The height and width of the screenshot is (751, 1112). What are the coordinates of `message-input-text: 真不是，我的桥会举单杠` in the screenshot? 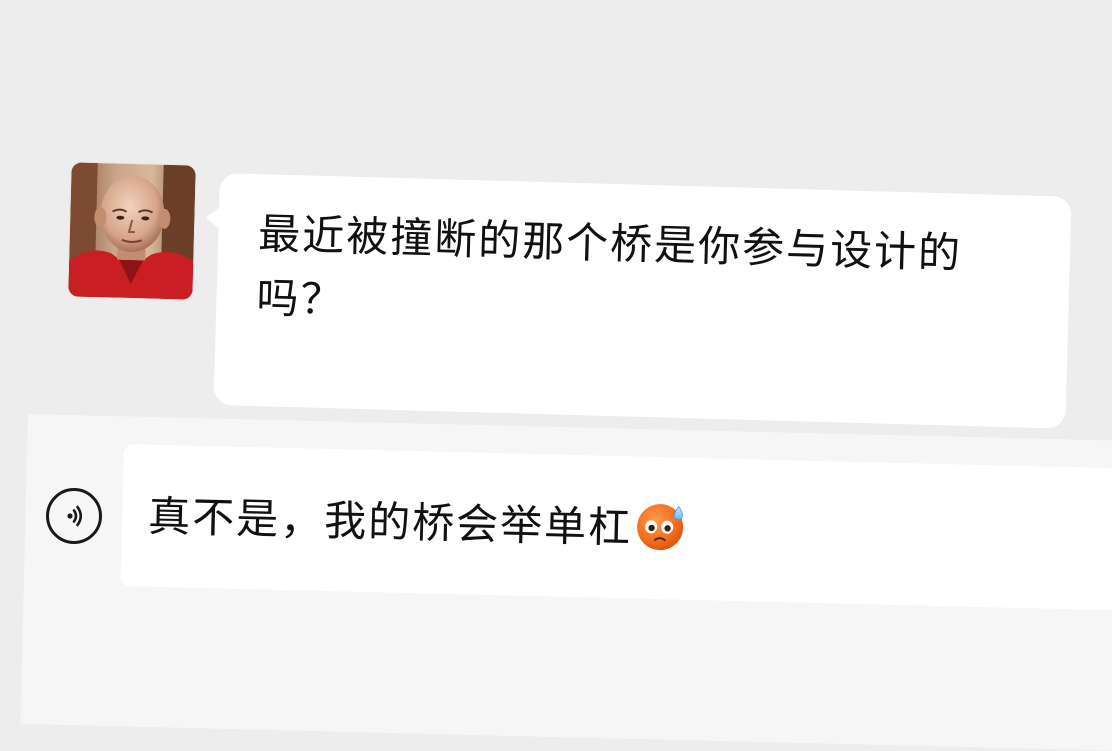 It's located at (390, 522).